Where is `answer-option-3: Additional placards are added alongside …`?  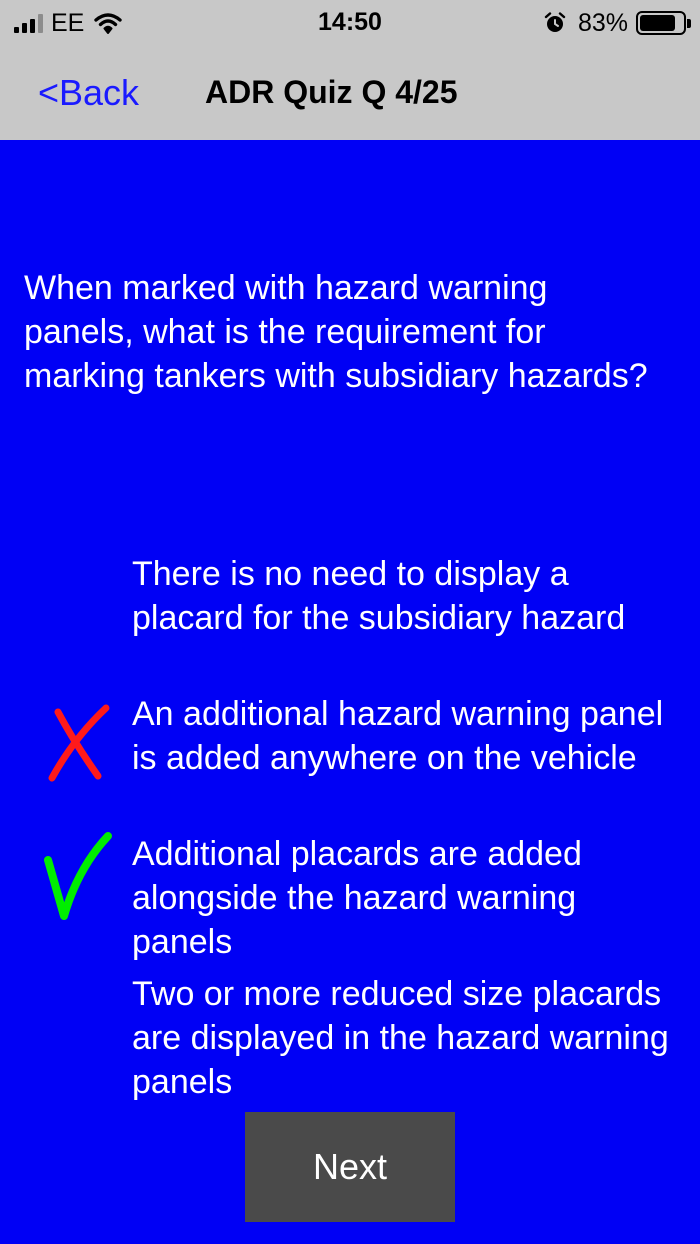
answer-option-3: Additional placards are added alongside … is located at coordinates (350, 898).